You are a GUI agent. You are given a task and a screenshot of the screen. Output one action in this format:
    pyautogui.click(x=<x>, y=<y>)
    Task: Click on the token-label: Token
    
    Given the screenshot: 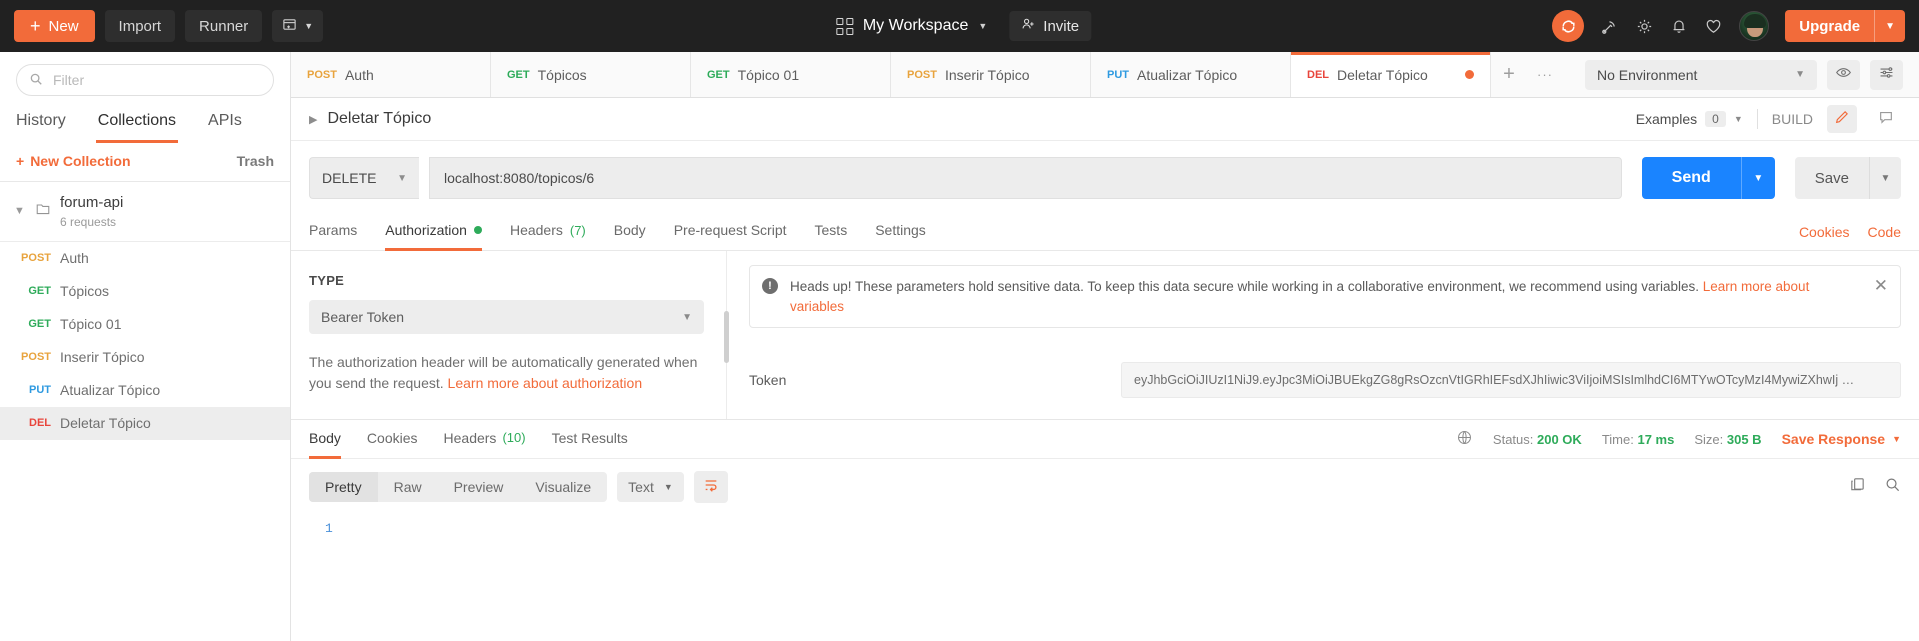 What is the action you would take?
    pyautogui.click(x=768, y=380)
    